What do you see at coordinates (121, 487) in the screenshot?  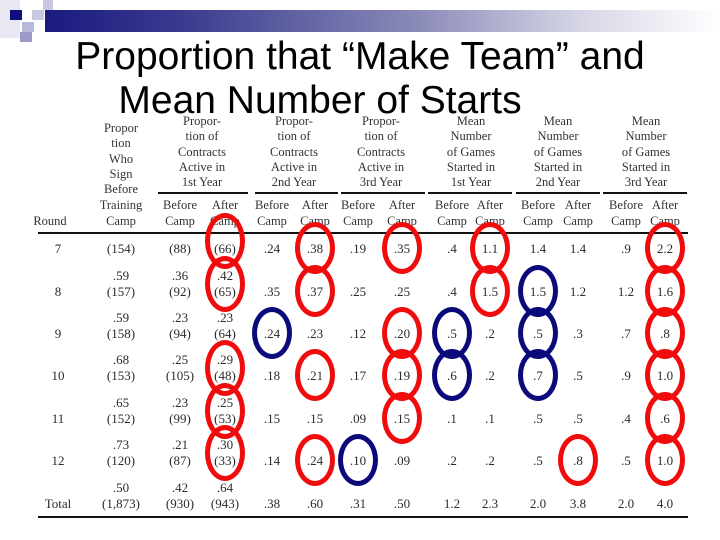 I see `table-cell-proportion: .50` at bounding box center [121, 487].